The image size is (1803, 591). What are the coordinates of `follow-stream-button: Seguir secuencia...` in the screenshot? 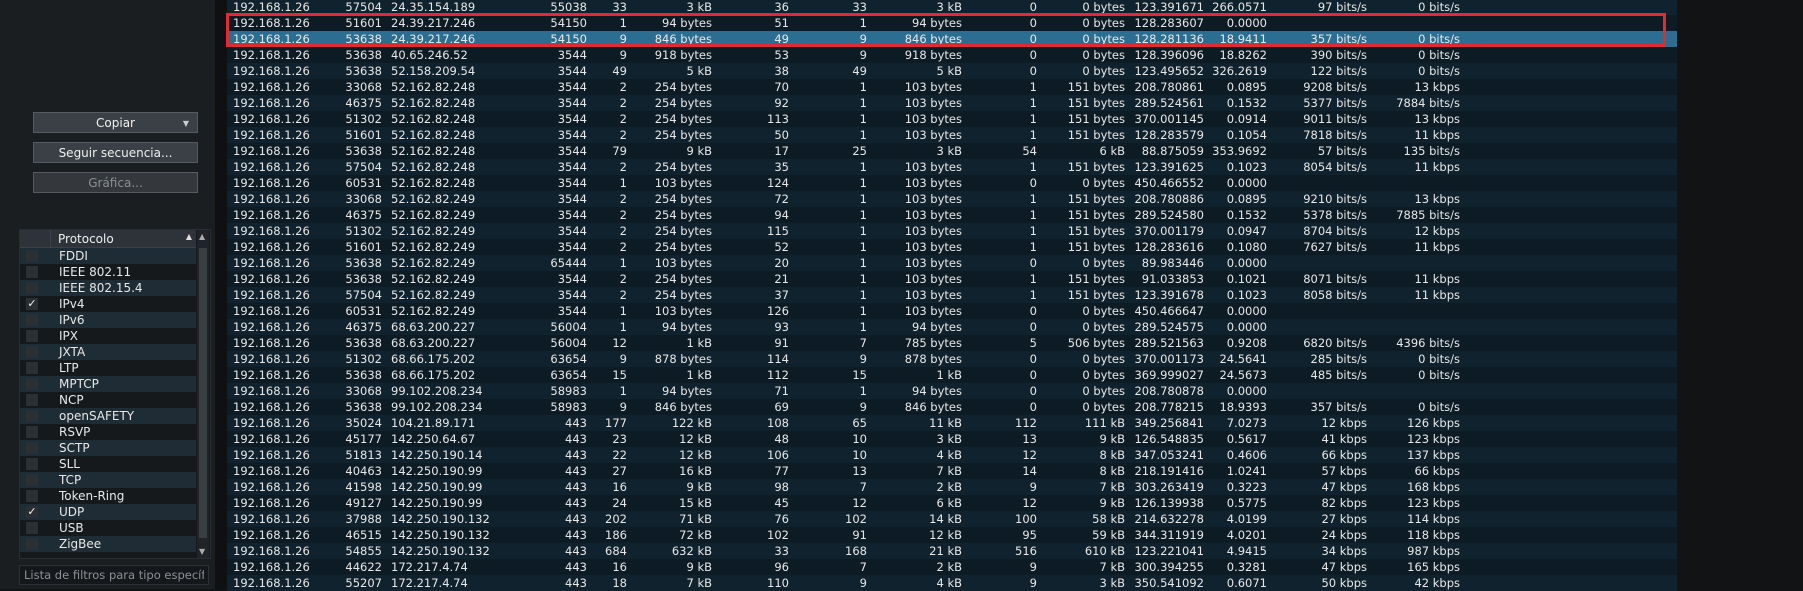 It's located at (115, 152).